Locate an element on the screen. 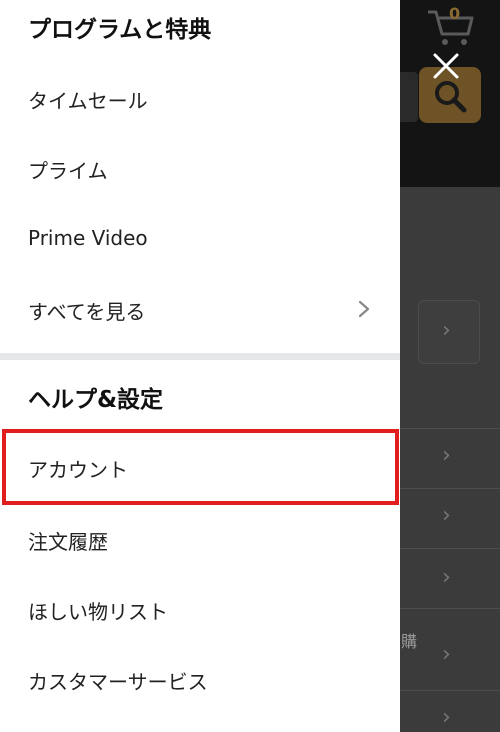 This screenshot has width=500, height=732. cart-count: 0 is located at coordinates (455, 13).